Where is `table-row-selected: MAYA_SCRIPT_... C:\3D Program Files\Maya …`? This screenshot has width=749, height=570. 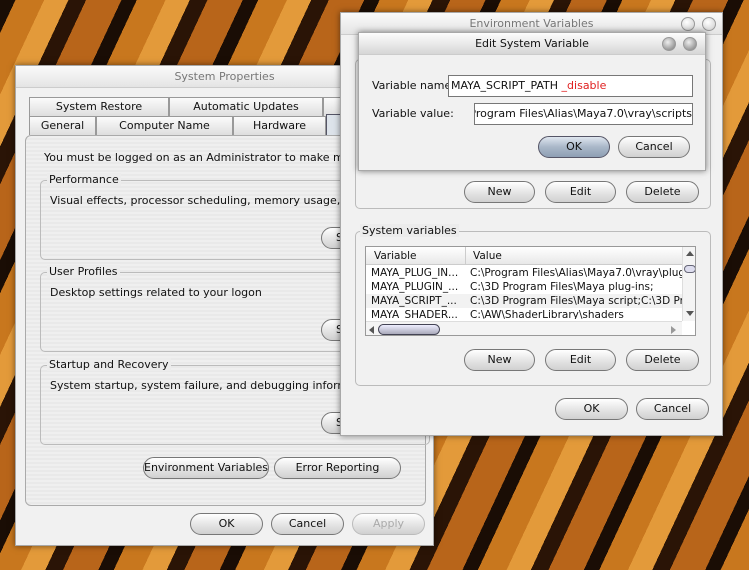 table-row-selected: MAYA_SCRIPT_... C:\3D Program Files\Maya … is located at coordinates (524, 301).